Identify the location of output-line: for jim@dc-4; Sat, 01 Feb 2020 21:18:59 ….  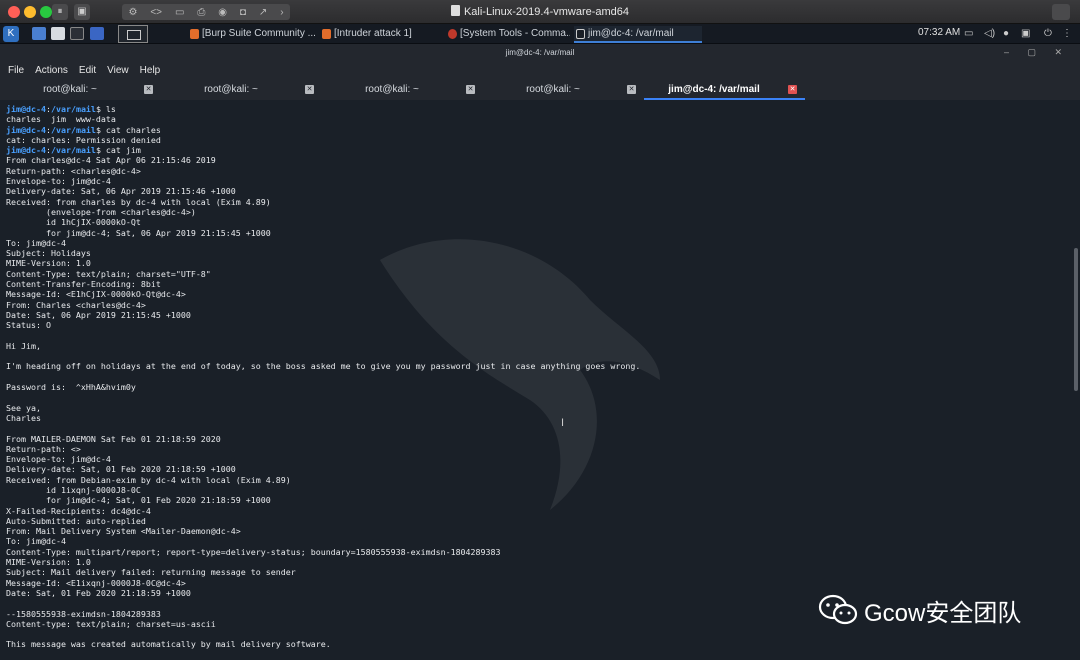
(138, 500).